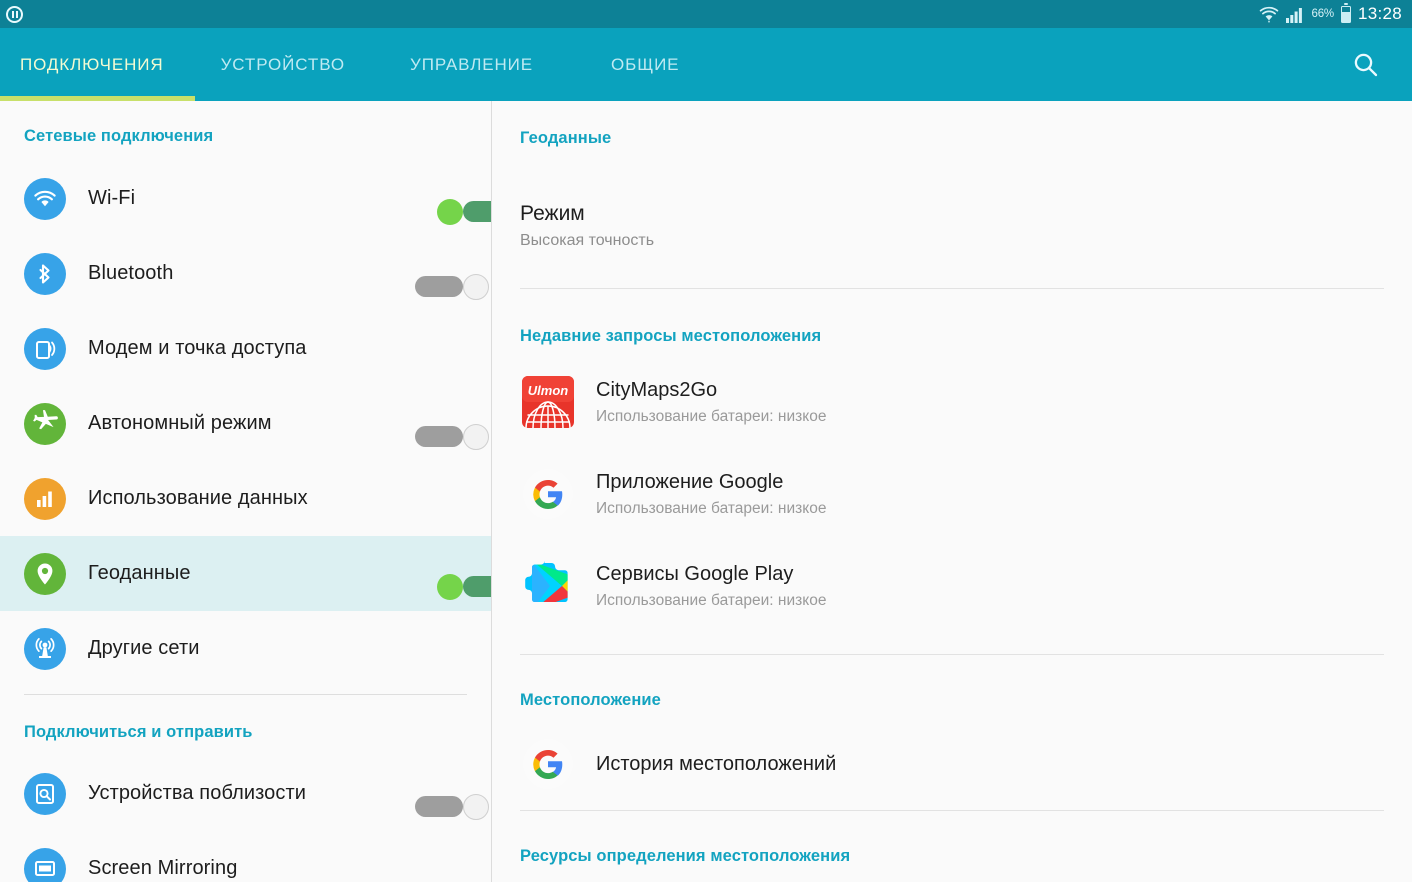 Image resolution: width=1412 pixels, height=882 pixels. Describe the element at coordinates (144, 648) in the screenshot. I see `sidebar-item-label: Другие сети` at that location.